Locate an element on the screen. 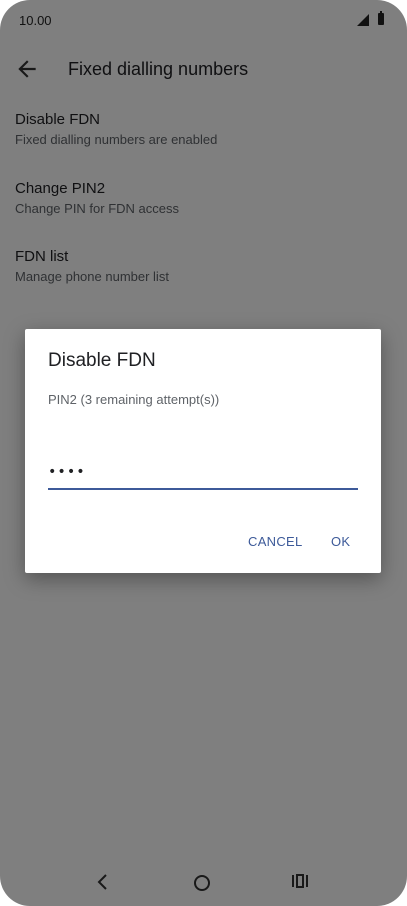  pin2-input: •••• is located at coordinates (203, 477).